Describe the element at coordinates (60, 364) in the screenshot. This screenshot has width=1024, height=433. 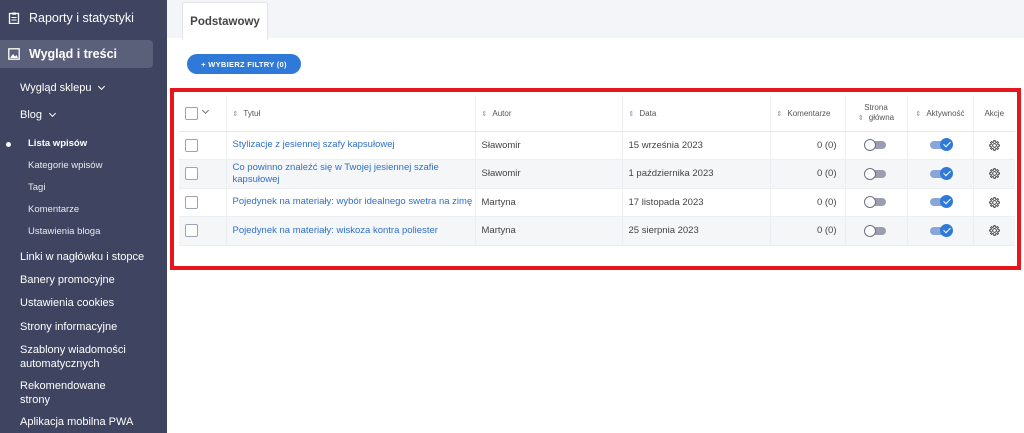
I see `sidebar-item-label: automatycznych` at that location.